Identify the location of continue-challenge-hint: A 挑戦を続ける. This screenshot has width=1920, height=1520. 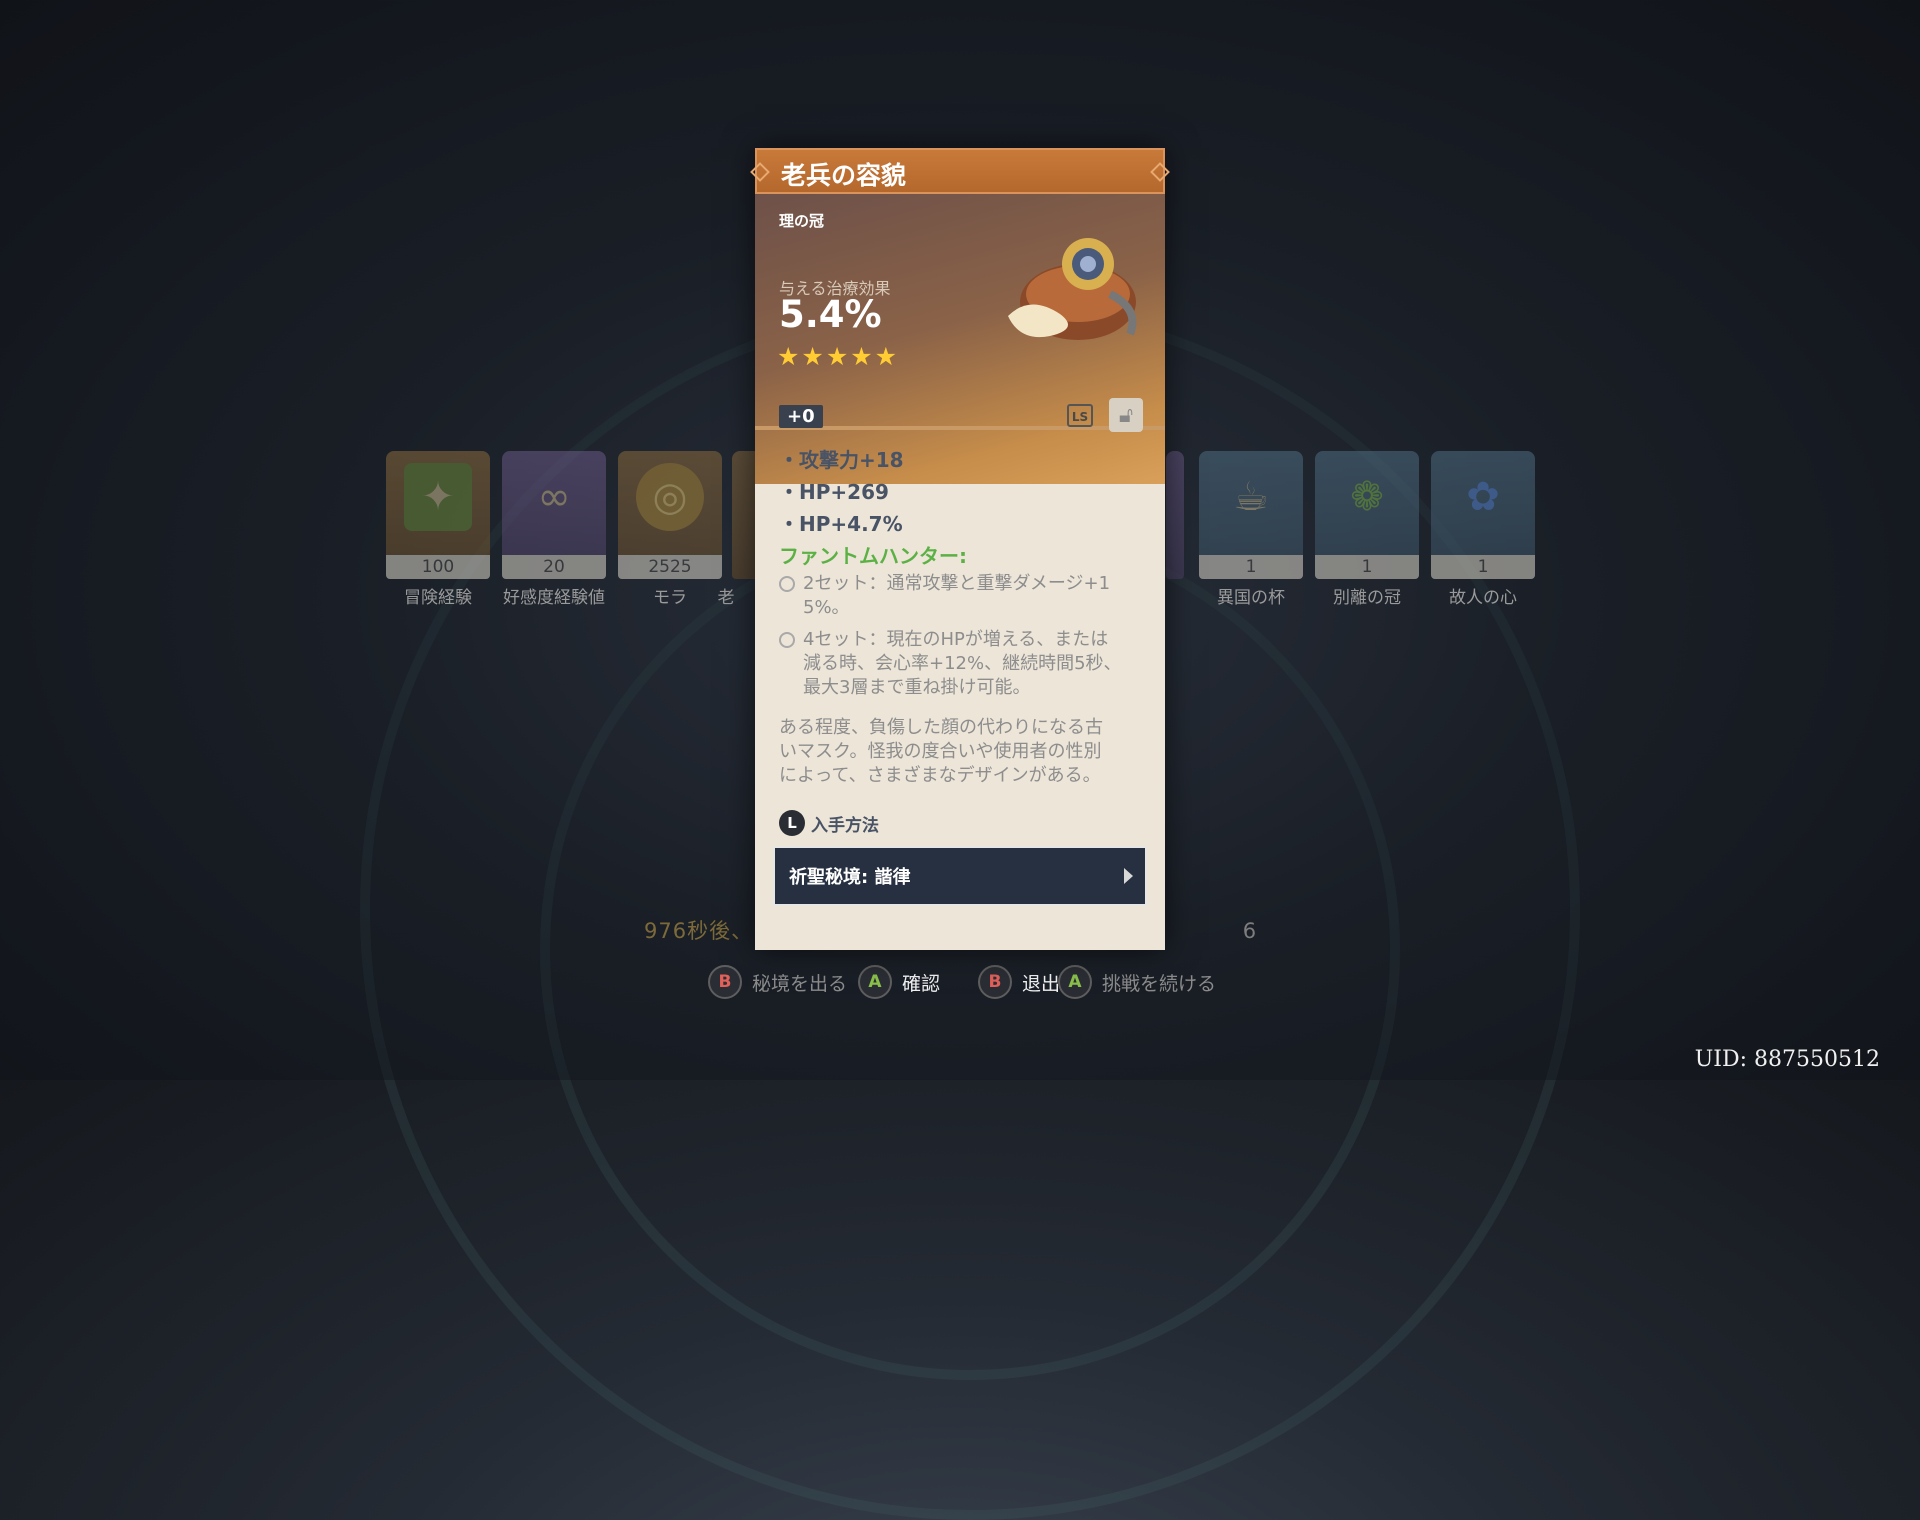
(1137, 982).